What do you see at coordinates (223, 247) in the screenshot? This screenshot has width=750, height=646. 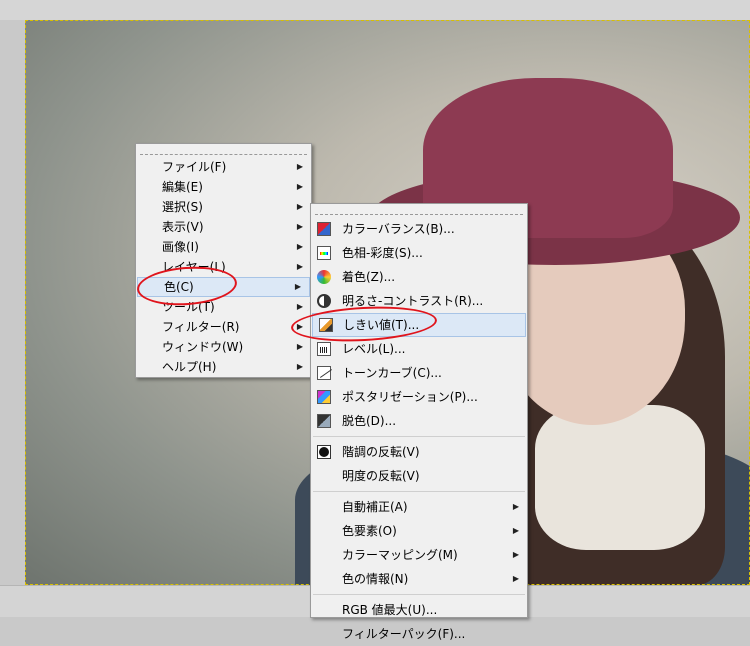 I see `menu-item-image: 画像(I) ▶` at bounding box center [223, 247].